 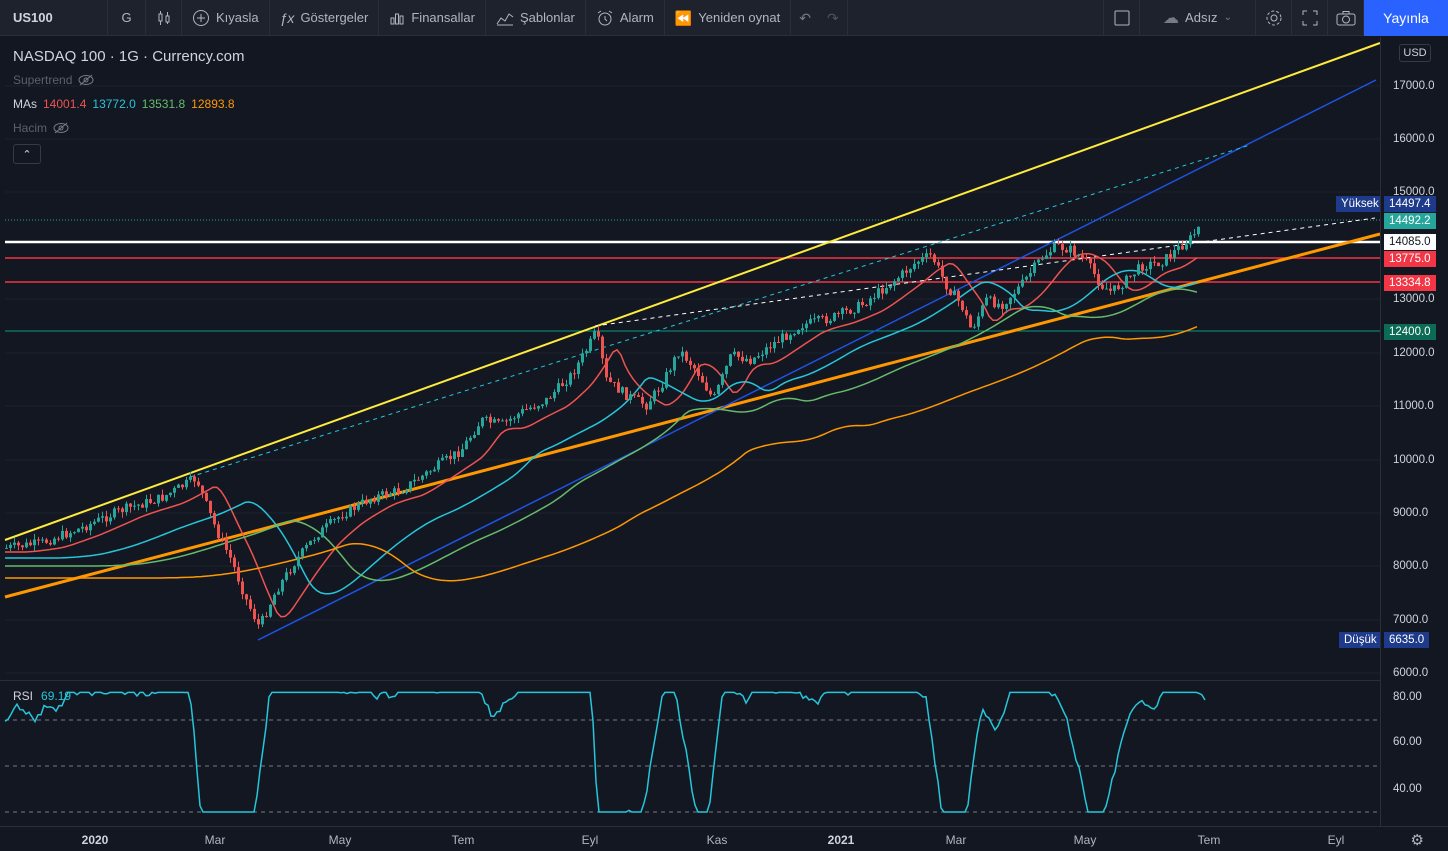 I want to click on high-label: Yüksek, so click(x=1360, y=204).